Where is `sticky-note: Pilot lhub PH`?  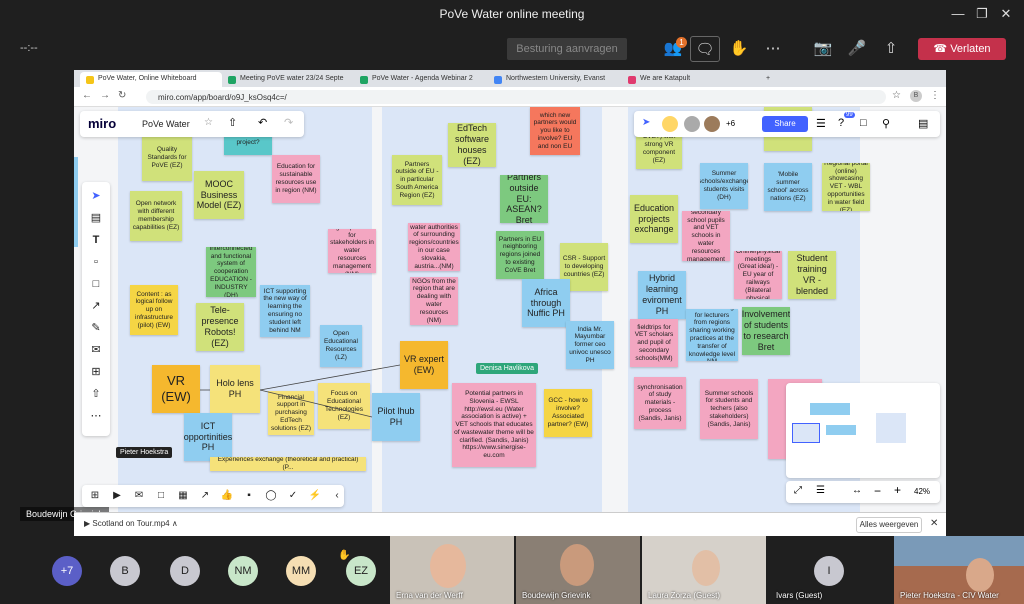
sticky-note: Pilot lhub PH is located at coordinates (396, 417).